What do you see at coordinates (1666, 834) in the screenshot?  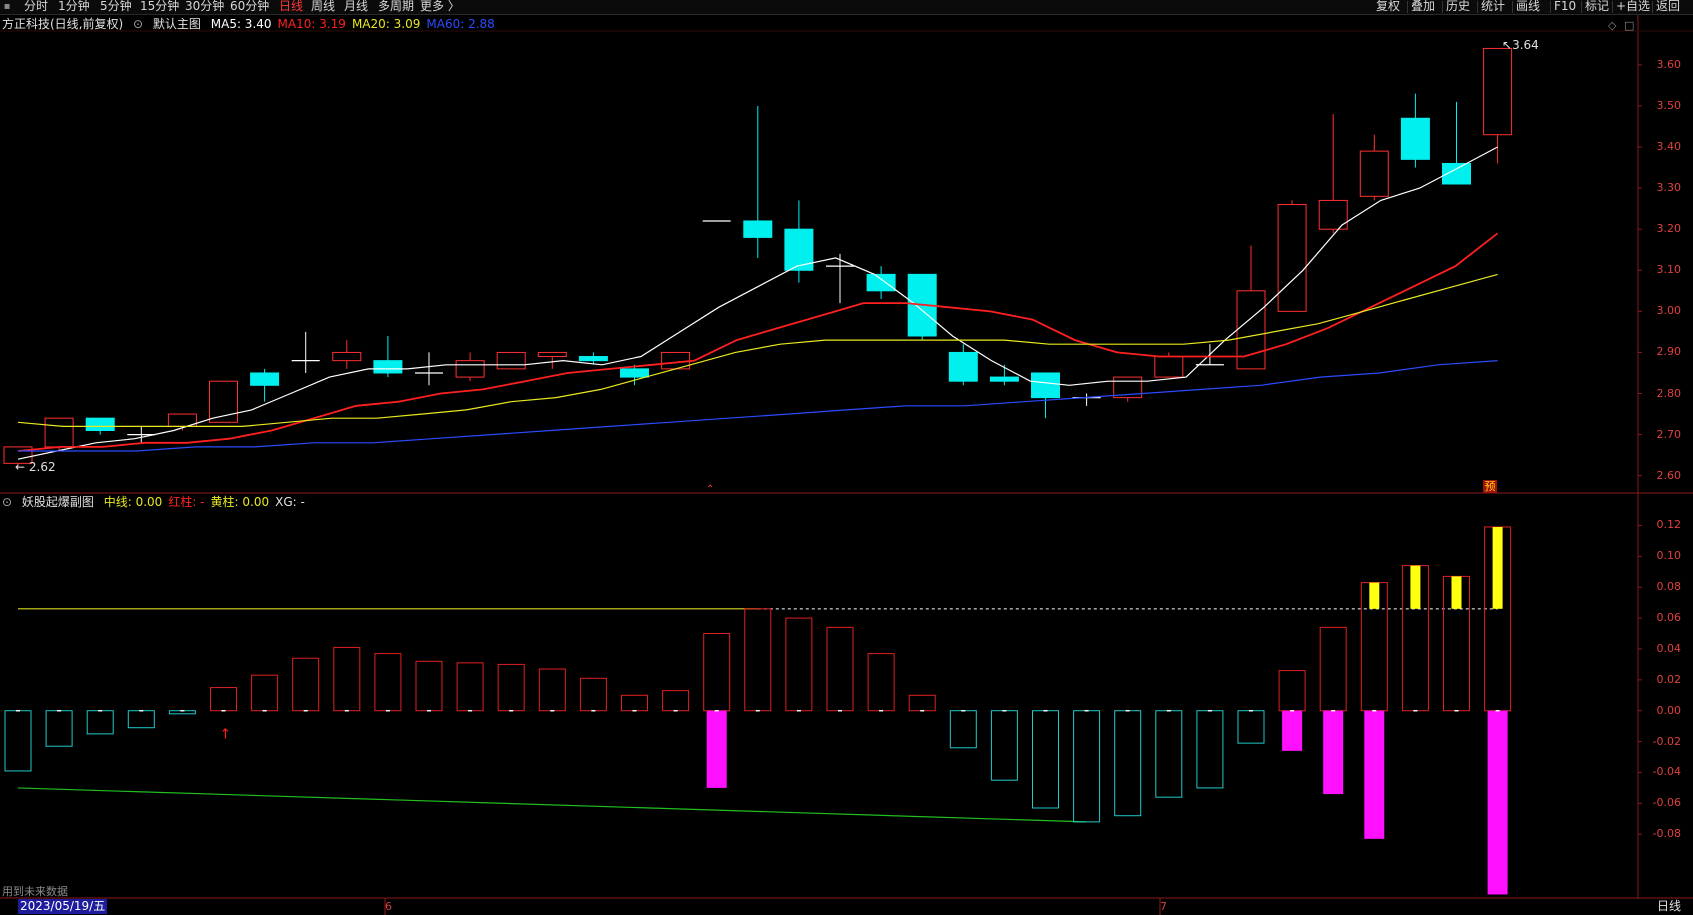 I see `indicator-tick-10: -0.08` at bounding box center [1666, 834].